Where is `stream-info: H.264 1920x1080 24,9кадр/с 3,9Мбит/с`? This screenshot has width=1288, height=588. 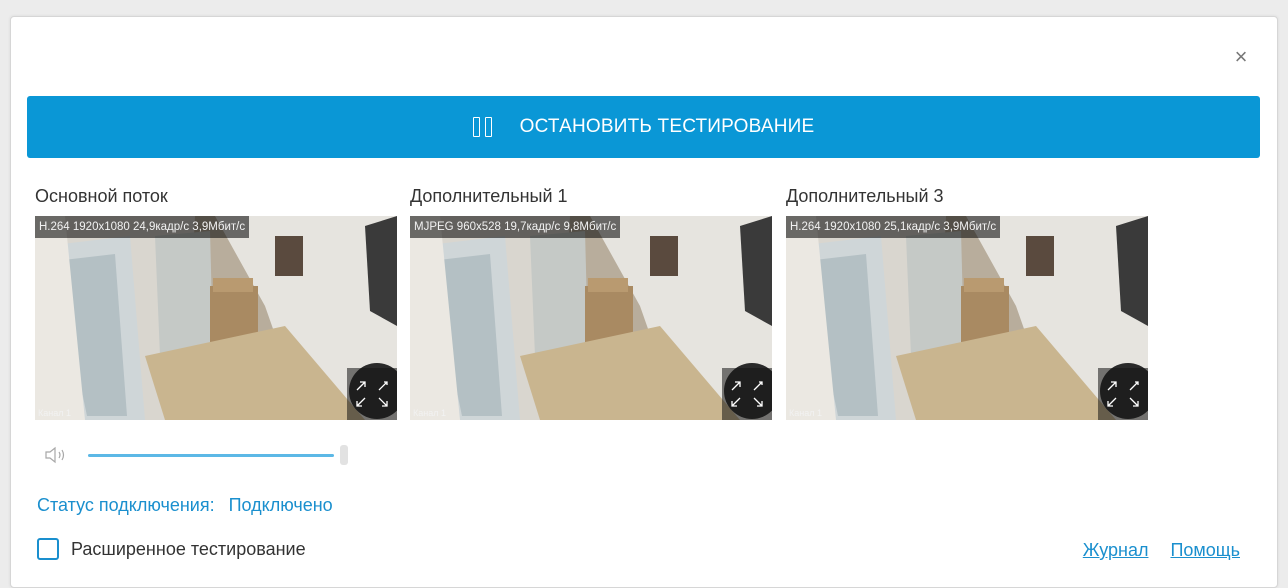 stream-info: H.264 1920x1080 24,9кадр/с 3,9Мбит/с is located at coordinates (142, 227).